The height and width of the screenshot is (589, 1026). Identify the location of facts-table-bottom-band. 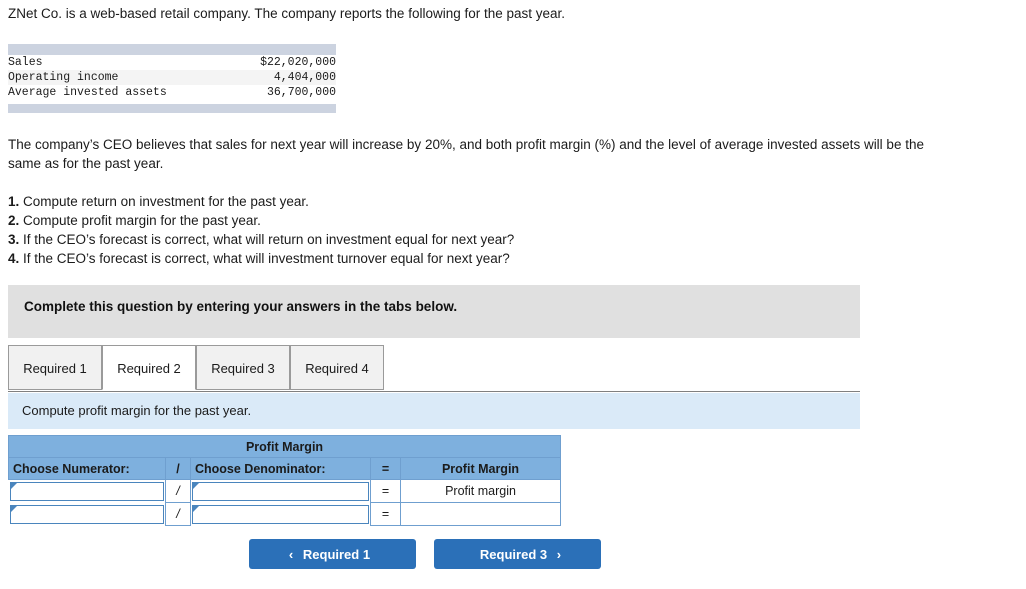
(172, 108).